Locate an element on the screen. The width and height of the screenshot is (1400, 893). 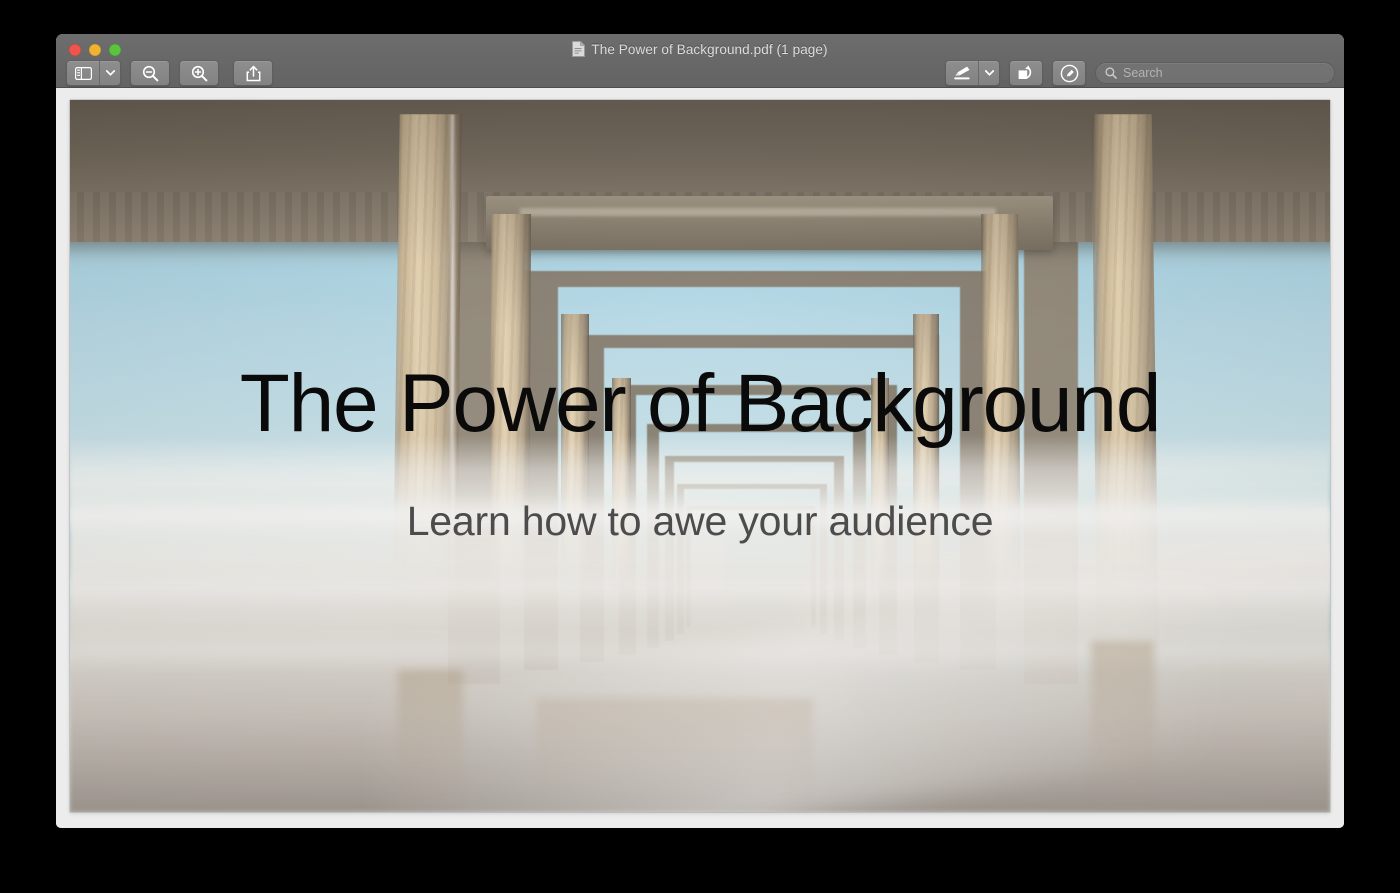
window-titlebar: The Power of Background.pdf (1 page) is located at coordinates (700, 61).